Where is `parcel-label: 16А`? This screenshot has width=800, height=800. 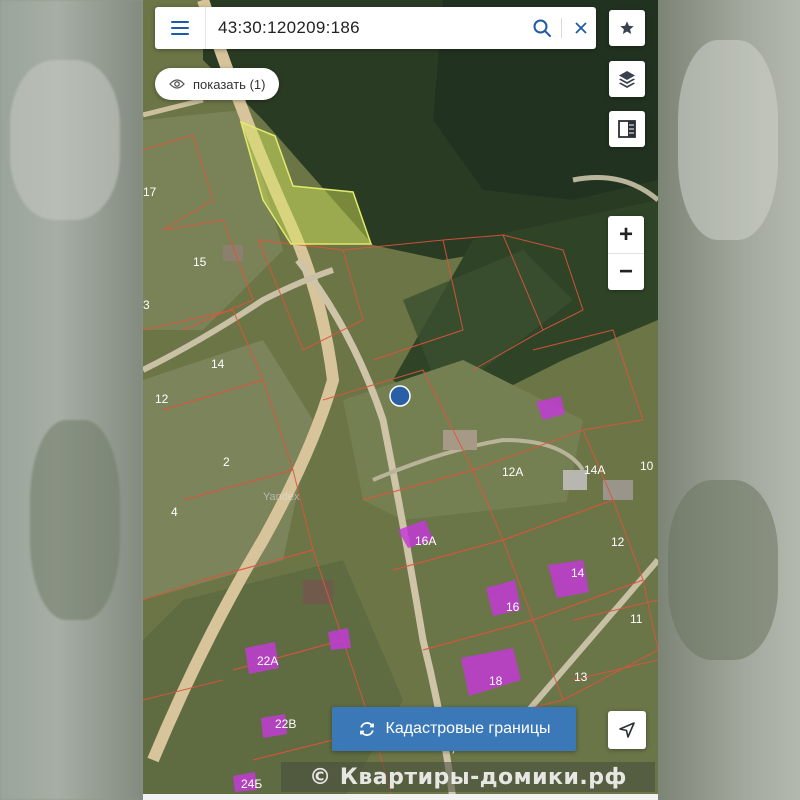 parcel-label: 16А is located at coordinates (425, 541).